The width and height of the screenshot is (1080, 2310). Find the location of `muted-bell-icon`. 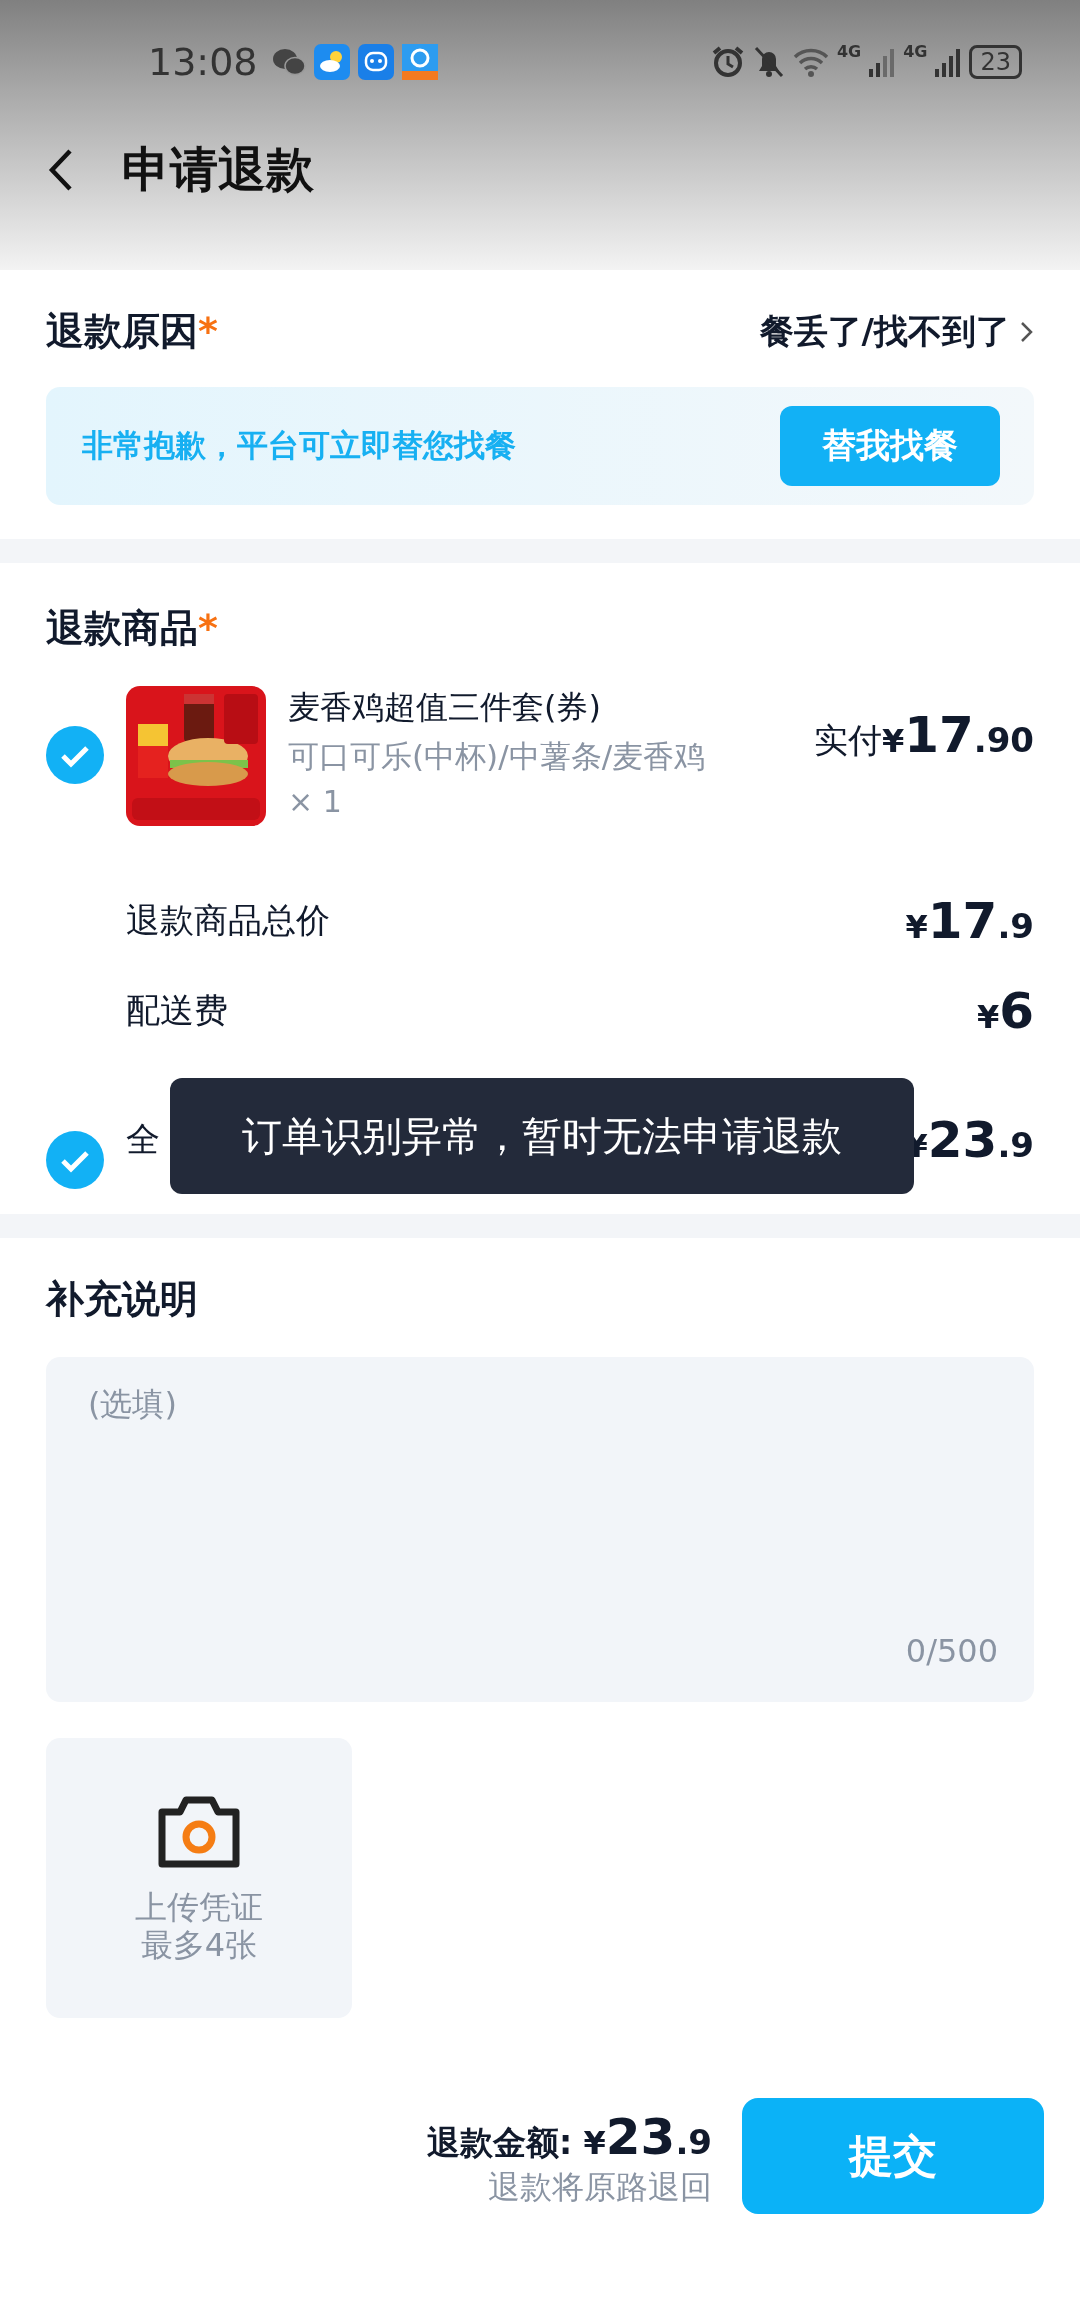

muted-bell-icon is located at coordinates (768, 62).